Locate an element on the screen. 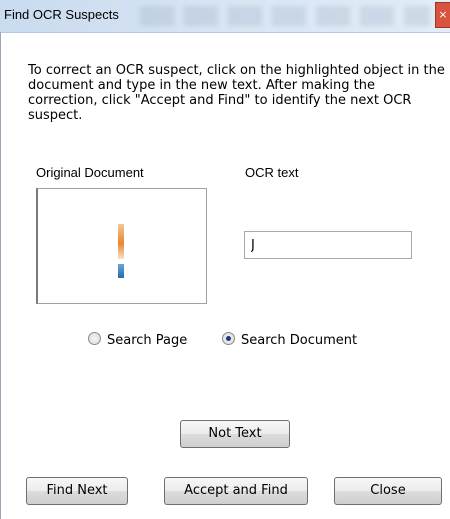  search-document-radio is located at coordinates (228, 338).